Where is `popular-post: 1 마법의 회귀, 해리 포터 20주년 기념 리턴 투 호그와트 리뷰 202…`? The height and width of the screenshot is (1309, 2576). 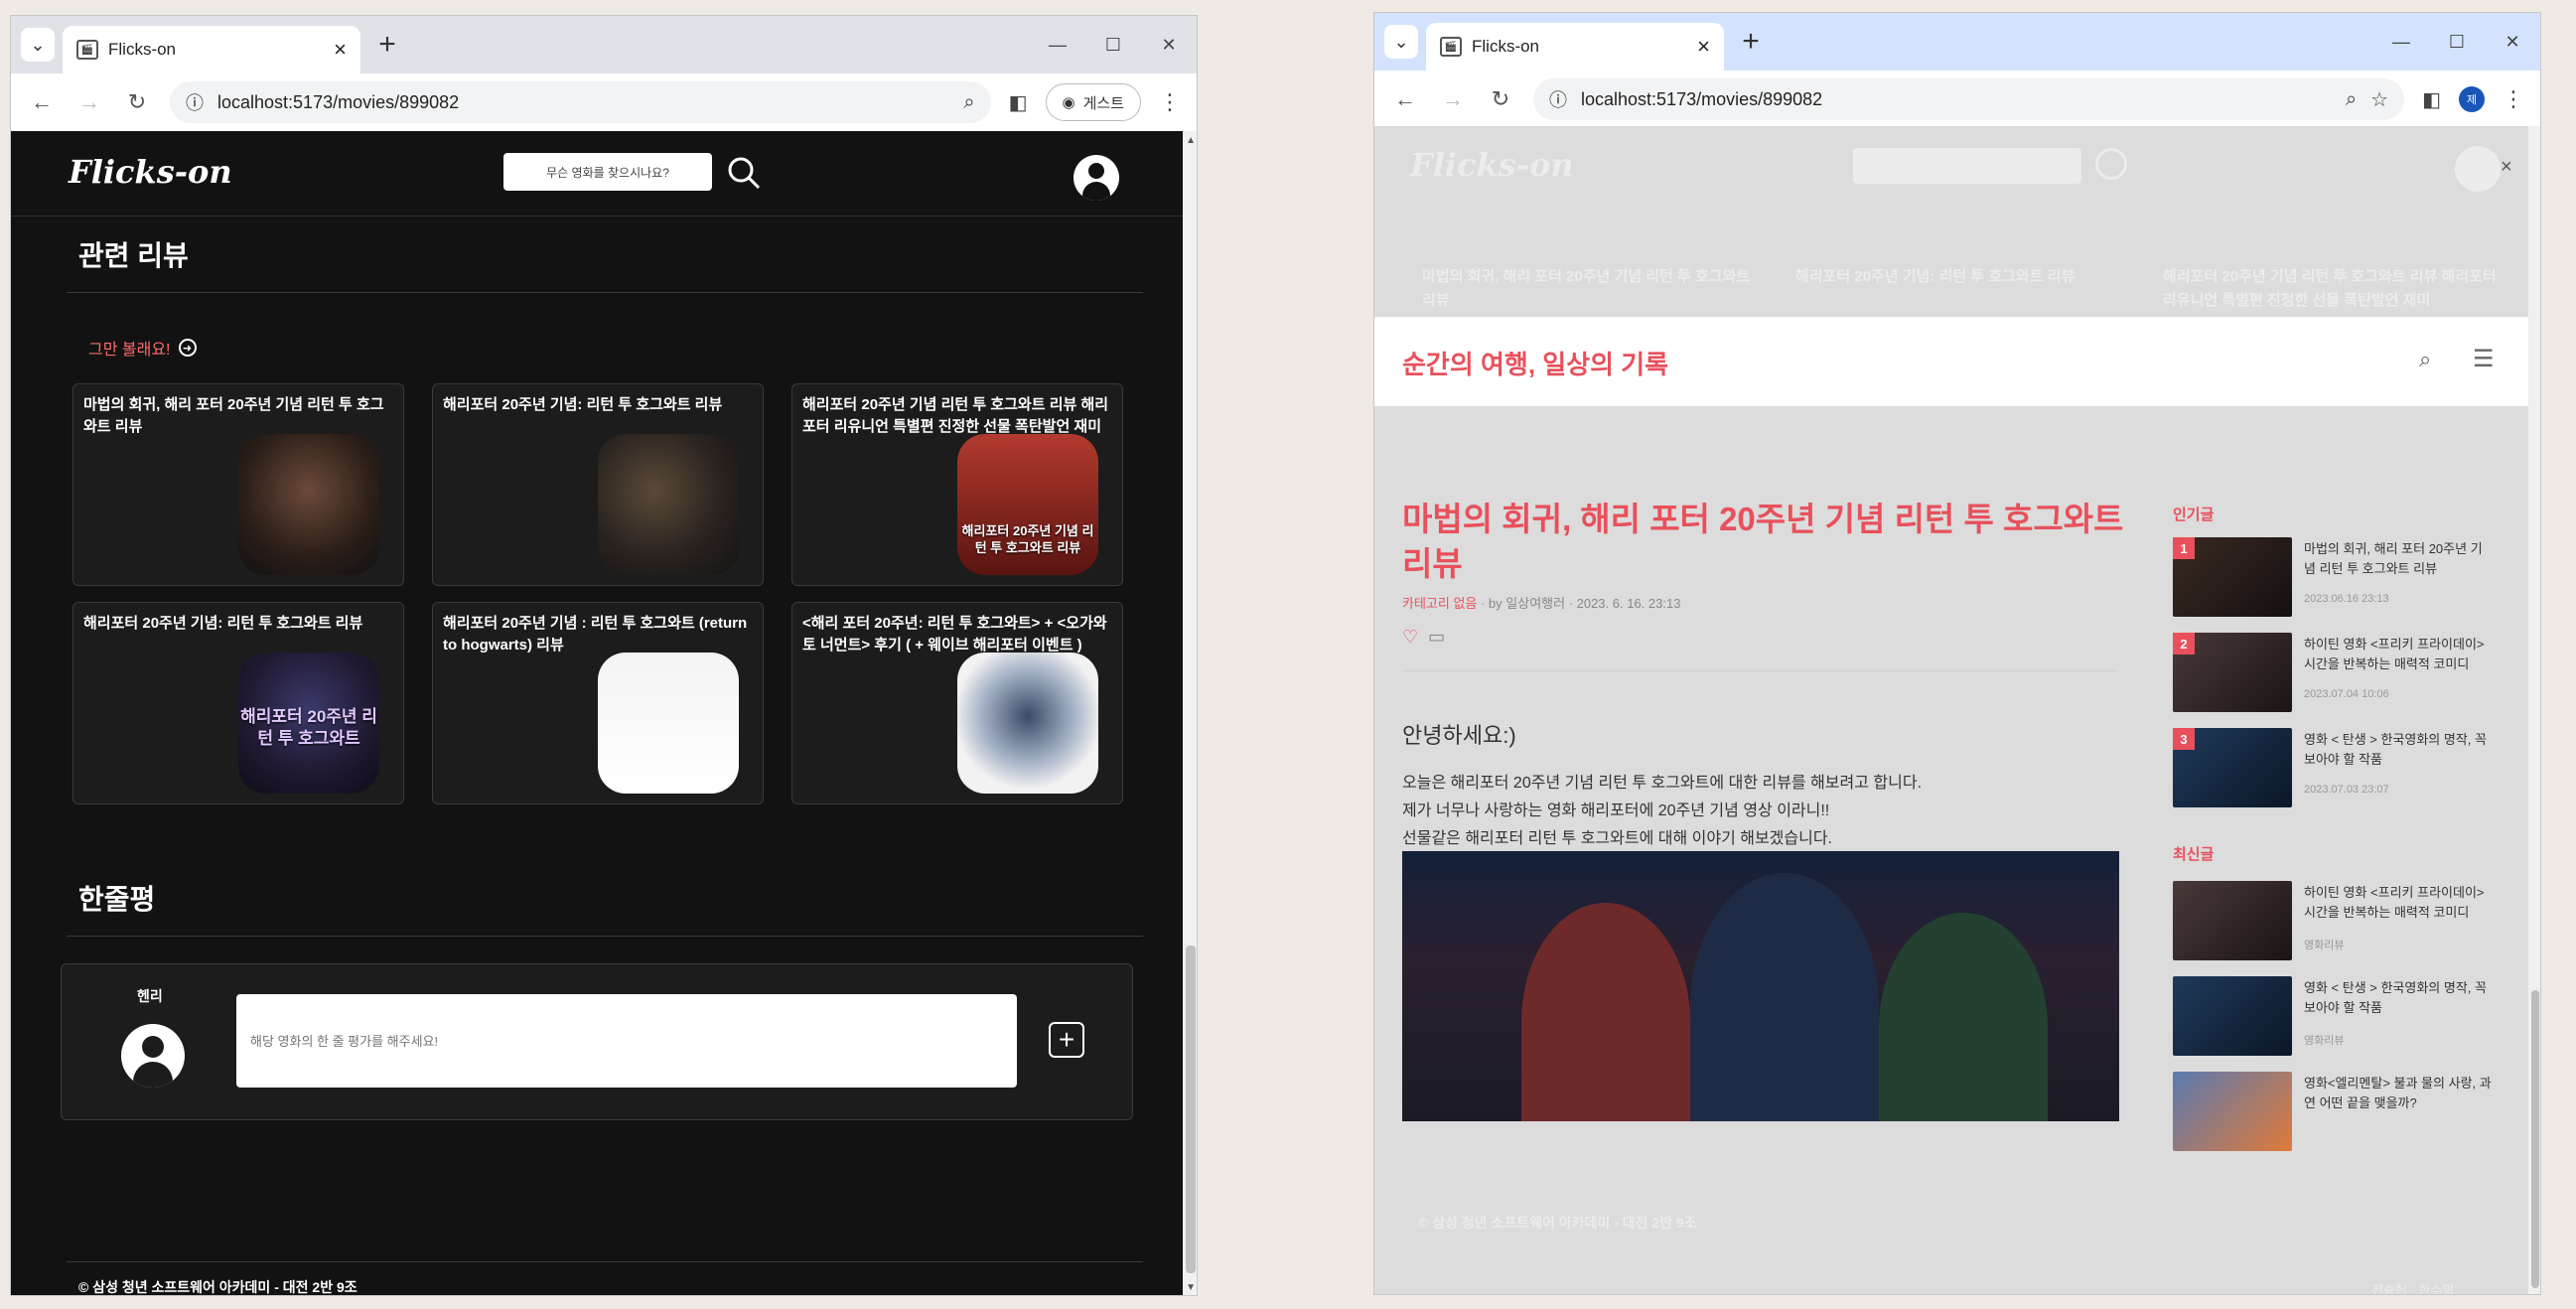
popular-post: 1 마법의 회귀, 해리 포터 20주년 기념 리턴 투 호그와트 리뷰 202… is located at coordinates (2332, 577).